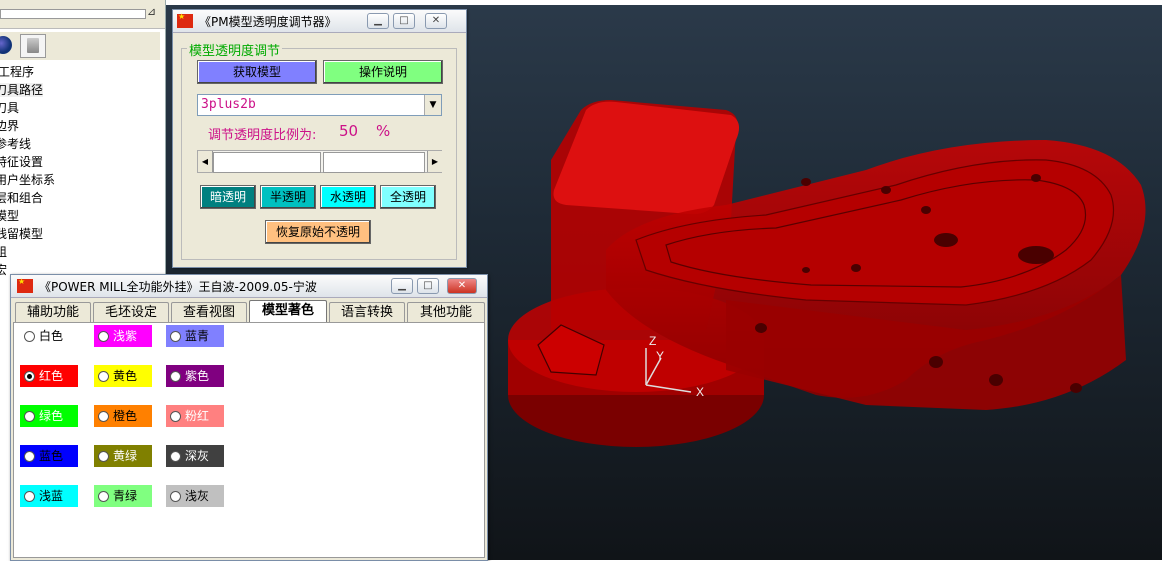  I want to click on pin-icon: ⊿, so click(153, 12).